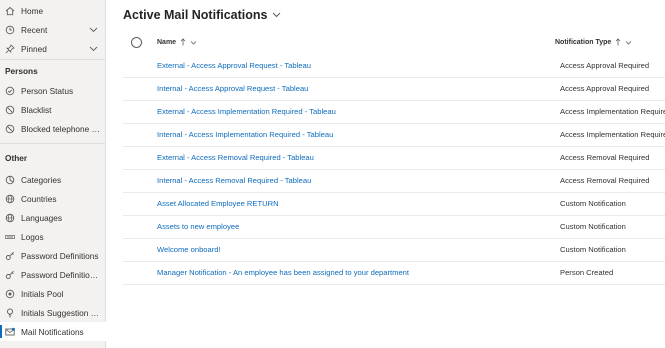 Image resolution: width=665 pixels, height=348 pixels. I want to click on nav-blacklist: Blacklist, so click(53, 109).